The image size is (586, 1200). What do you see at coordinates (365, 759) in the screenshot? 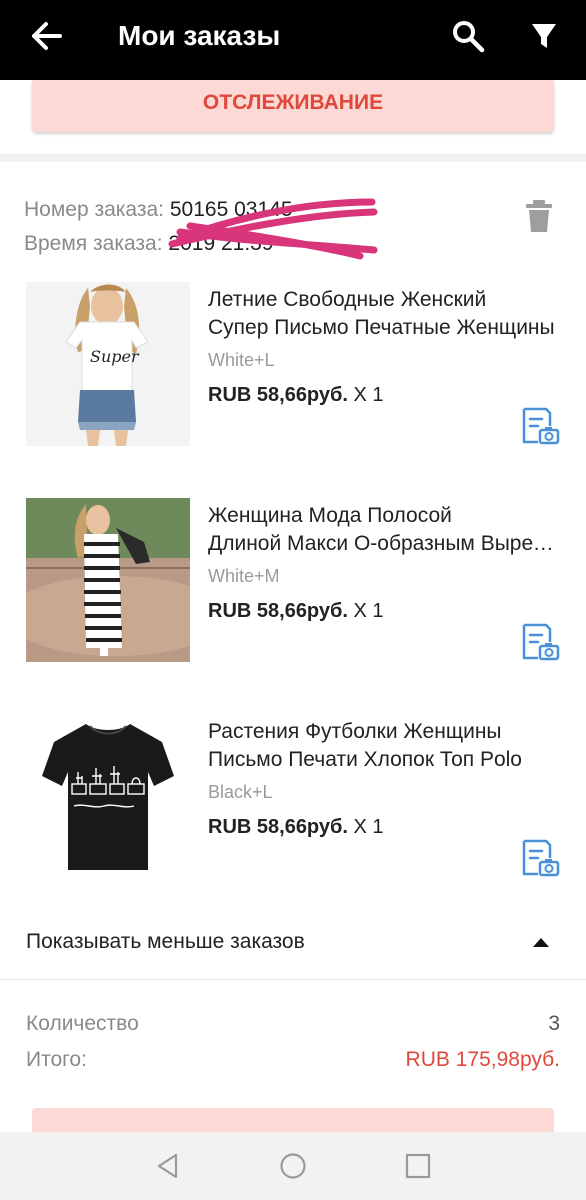
I see `product-name-line2: Письмо Печати Хлопок Топ Polo` at bounding box center [365, 759].